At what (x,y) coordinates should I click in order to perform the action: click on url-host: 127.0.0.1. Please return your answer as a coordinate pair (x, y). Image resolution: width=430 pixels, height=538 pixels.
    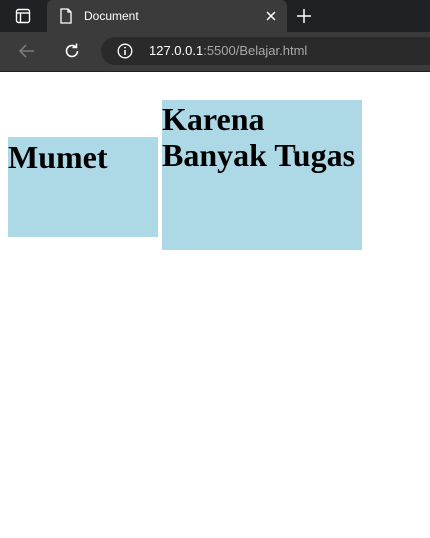
    Looking at the image, I should click on (176, 50).